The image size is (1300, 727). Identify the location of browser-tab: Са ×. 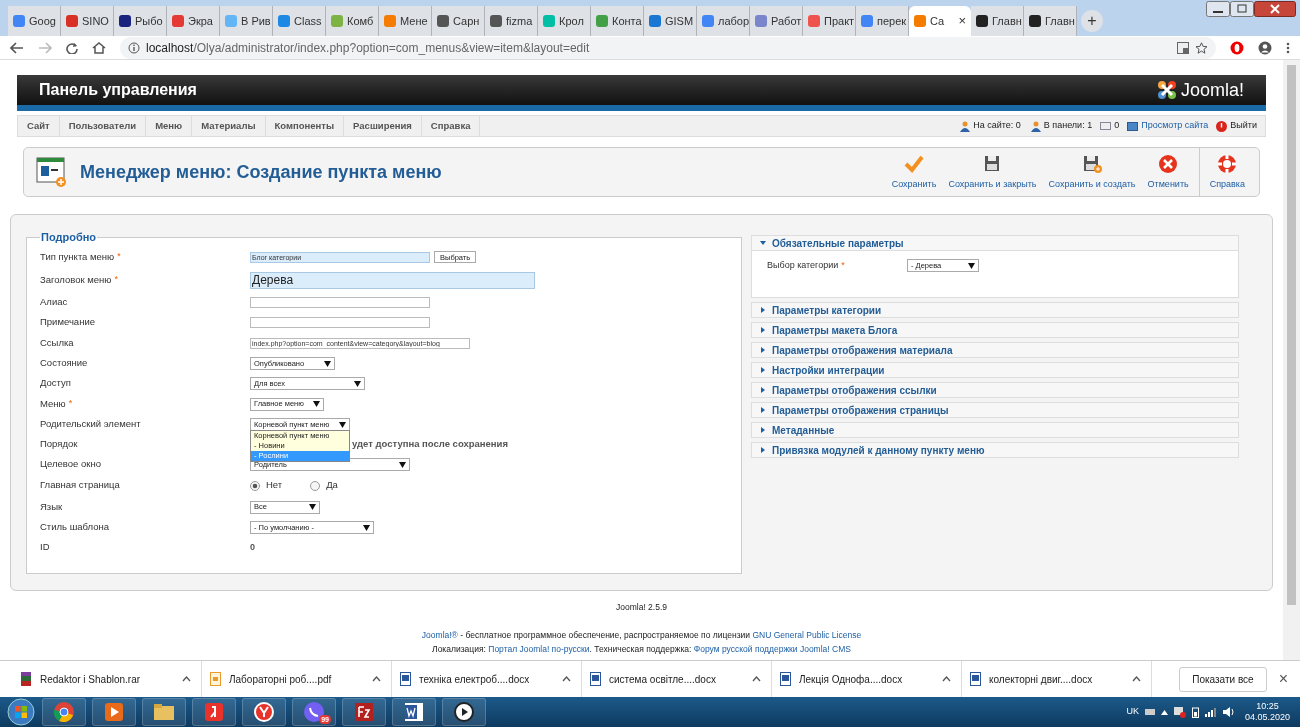
(940, 21).